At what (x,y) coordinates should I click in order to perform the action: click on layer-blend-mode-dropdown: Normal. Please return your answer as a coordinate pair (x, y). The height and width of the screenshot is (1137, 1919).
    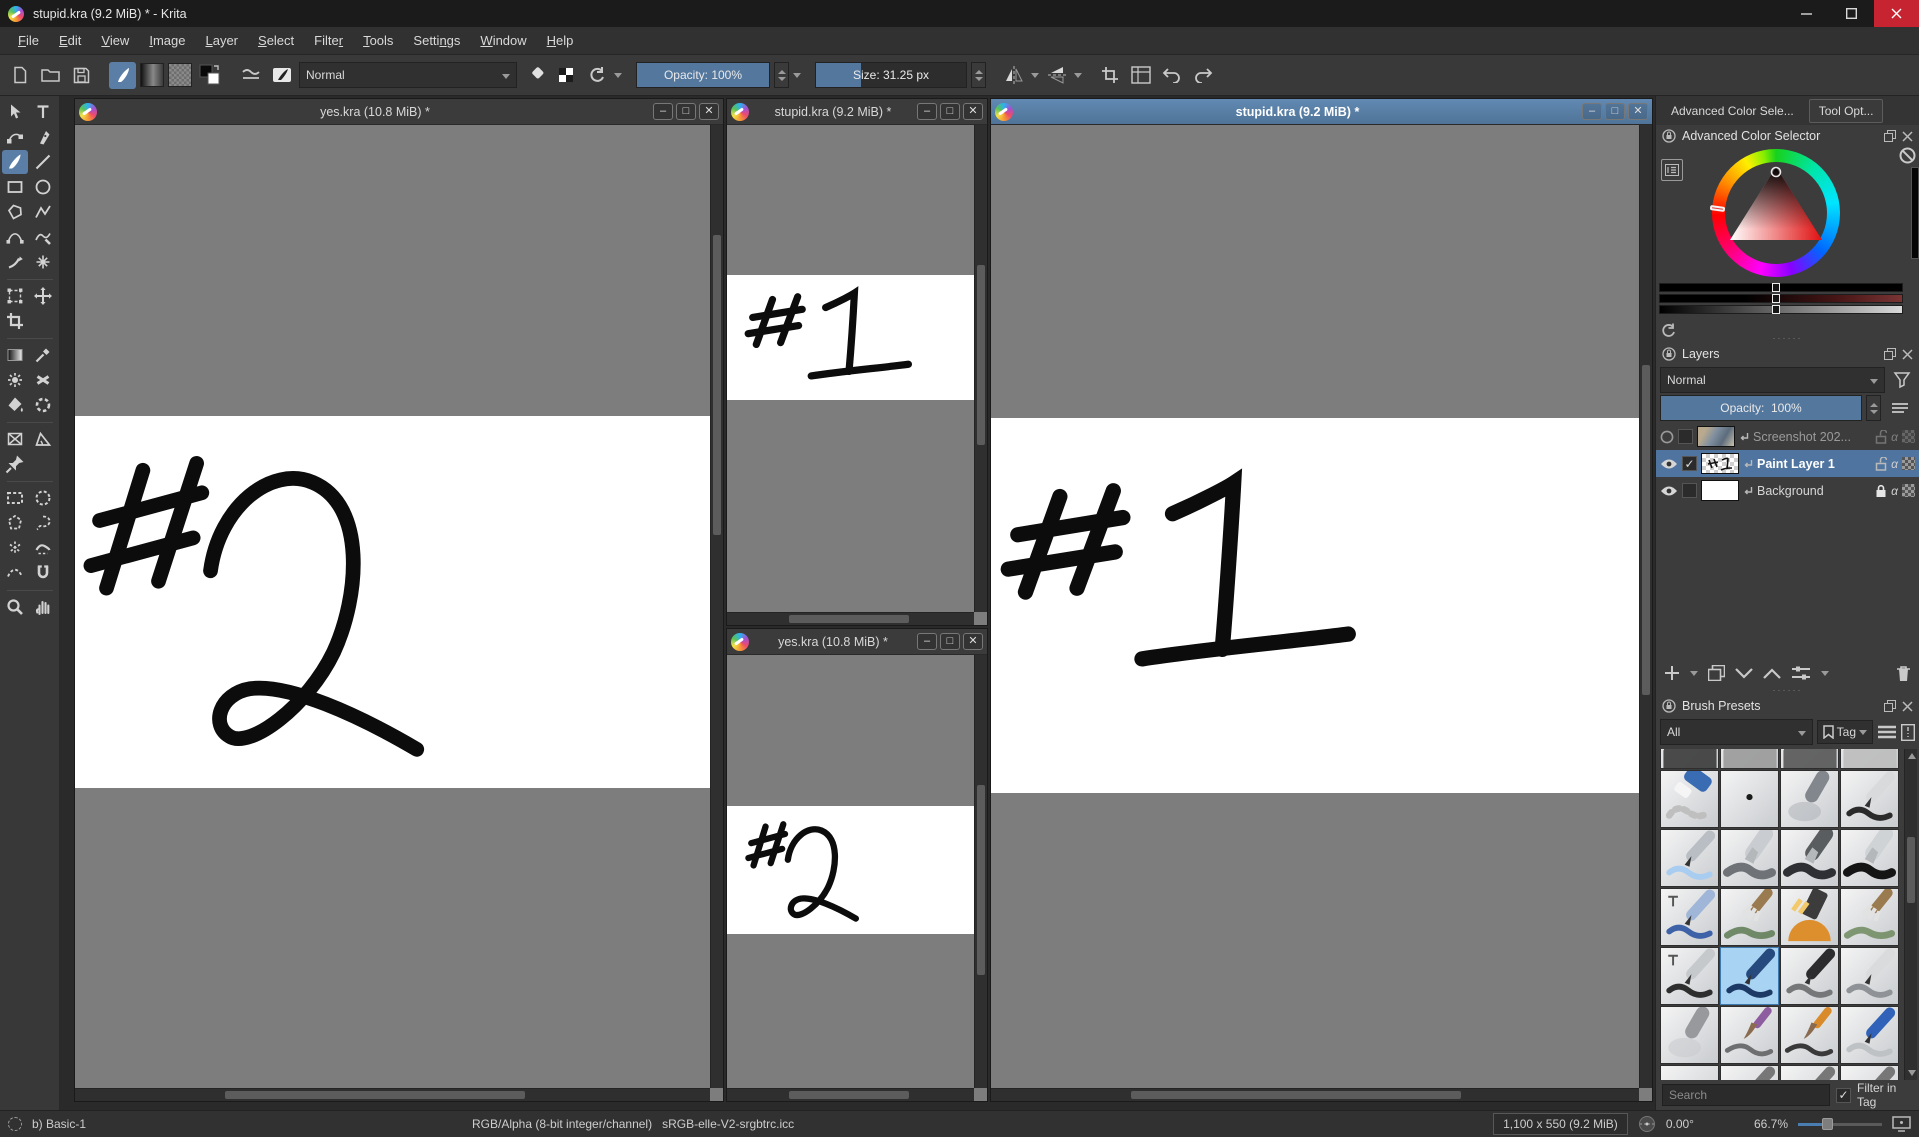
    Looking at the image, I should click on (1772, 380).